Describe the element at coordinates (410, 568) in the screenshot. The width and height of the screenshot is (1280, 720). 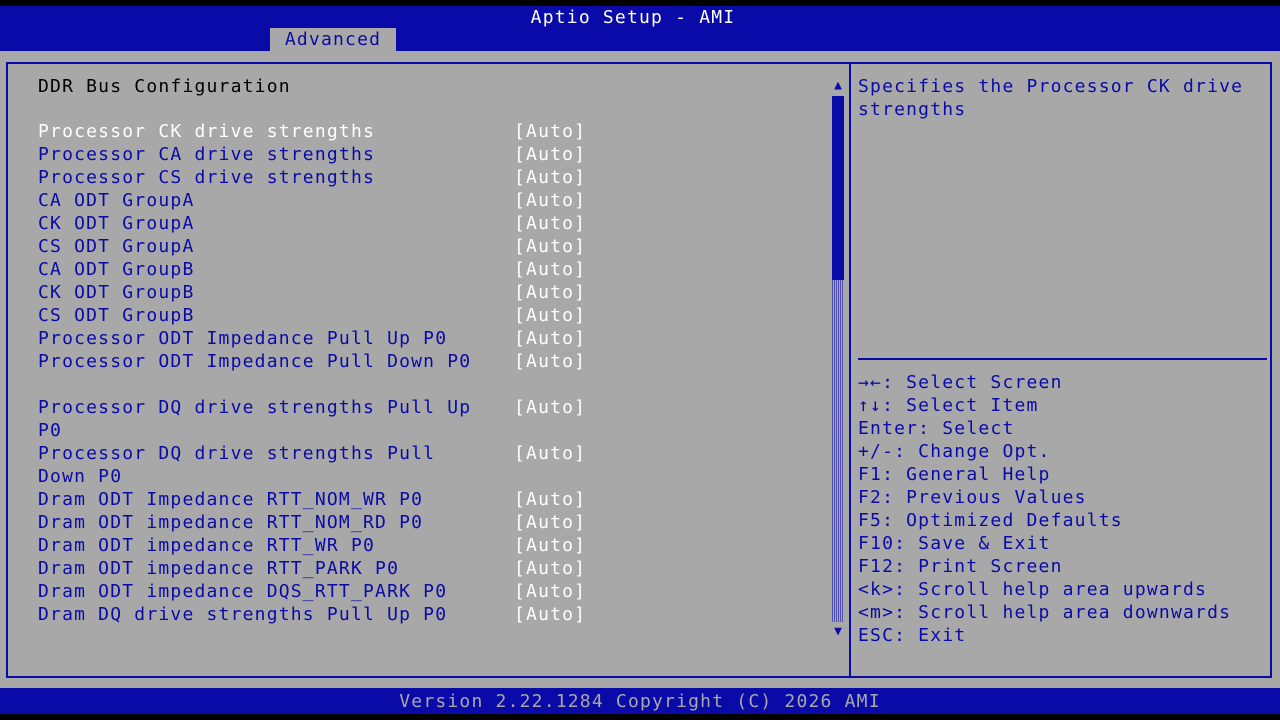
I see `setting-row: Dram ODT impedance RTT_PARK P0 [Auto]` at that location.